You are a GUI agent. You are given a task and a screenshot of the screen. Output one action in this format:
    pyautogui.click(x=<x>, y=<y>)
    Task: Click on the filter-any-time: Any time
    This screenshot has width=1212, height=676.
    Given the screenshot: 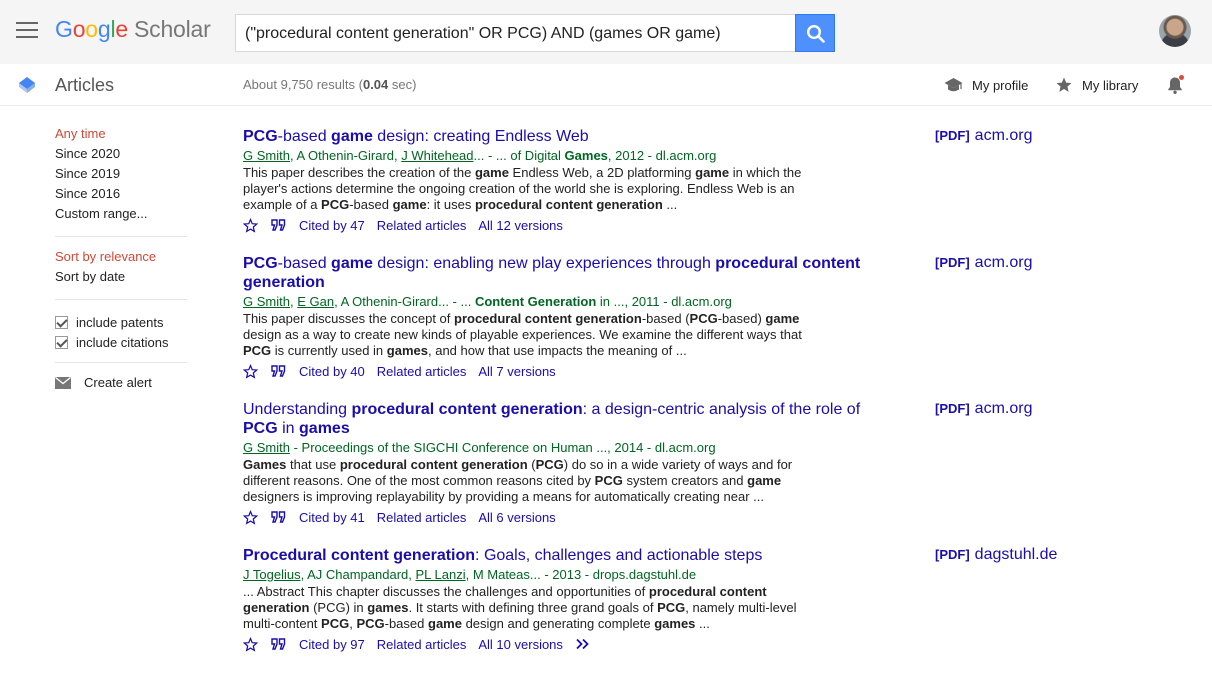 What is the action you would take?
    pyautogui.click(x=121, y=136)
    